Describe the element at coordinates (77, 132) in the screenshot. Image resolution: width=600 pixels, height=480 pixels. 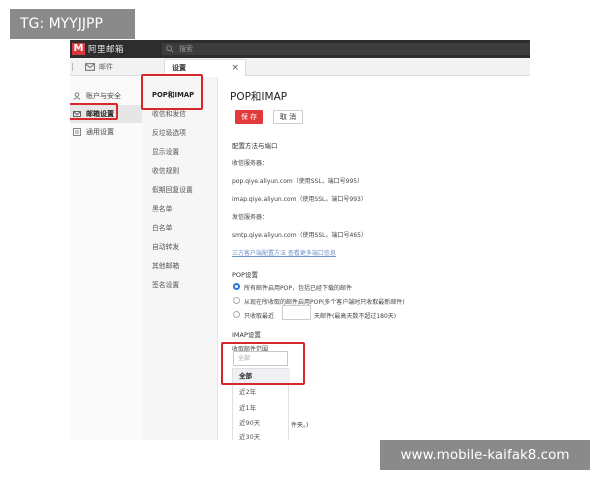
I see `general-settings-icon` at that location.